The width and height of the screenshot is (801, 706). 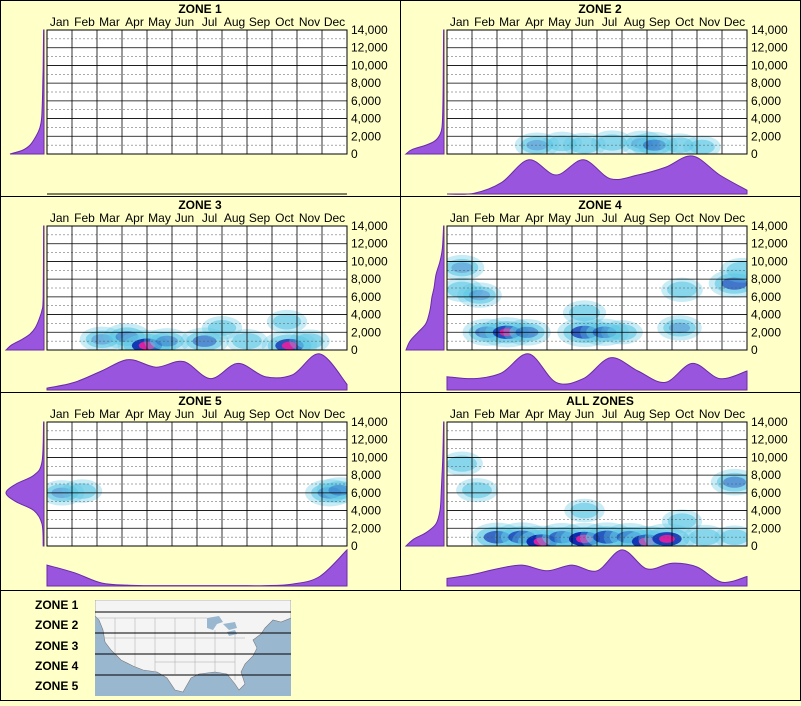 What do you see at coordinates (600, 9) in the screenshot?
I see `panel-title: ZONE 2` at bounding box center [600, 9].